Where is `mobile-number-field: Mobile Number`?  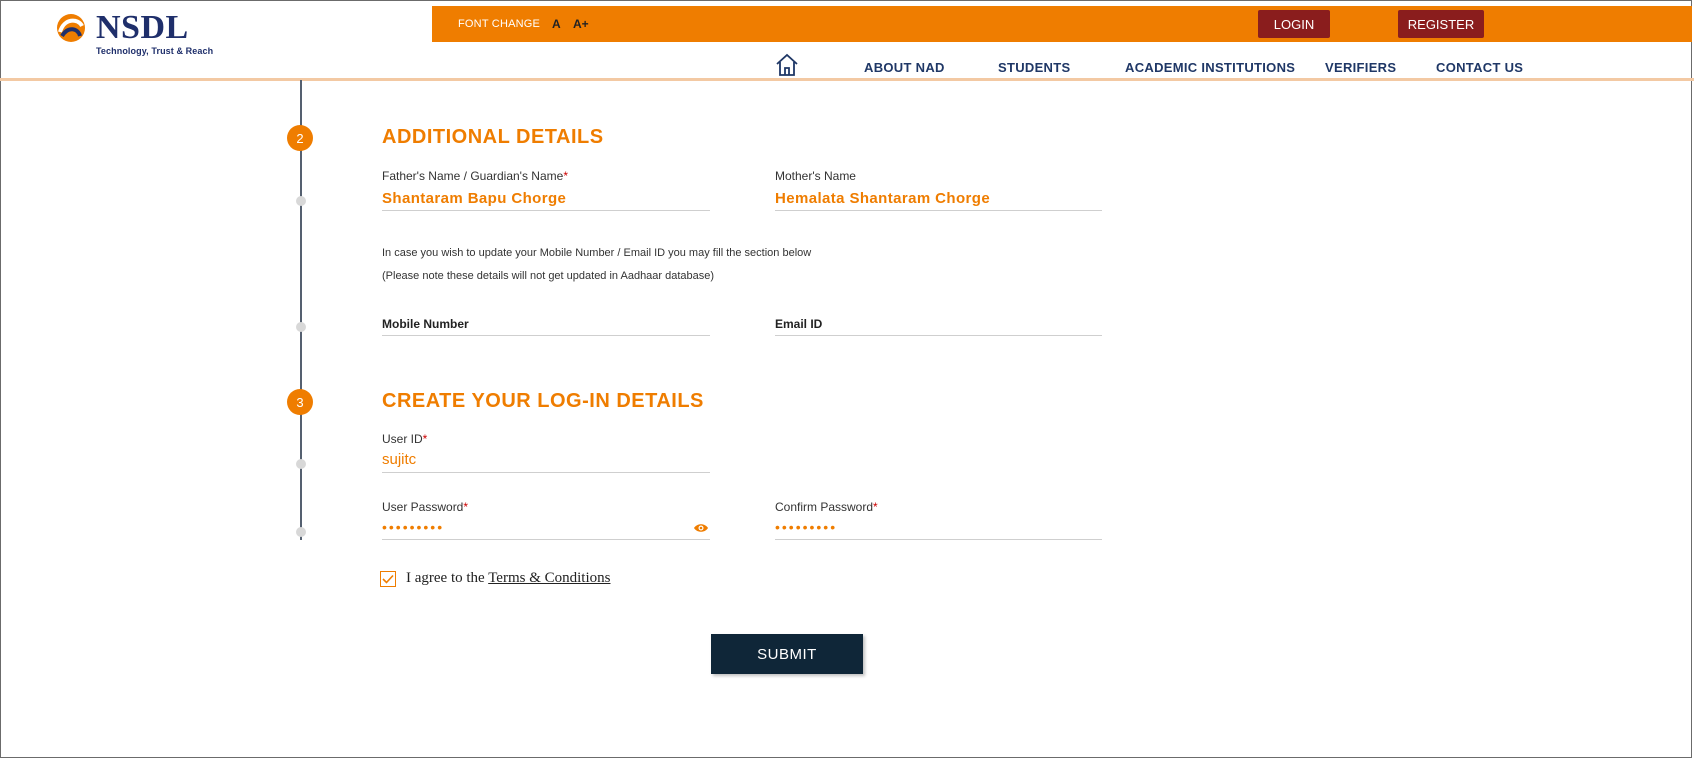 mobile-number-field: Mobile Number is located at coordinates (425, 324).